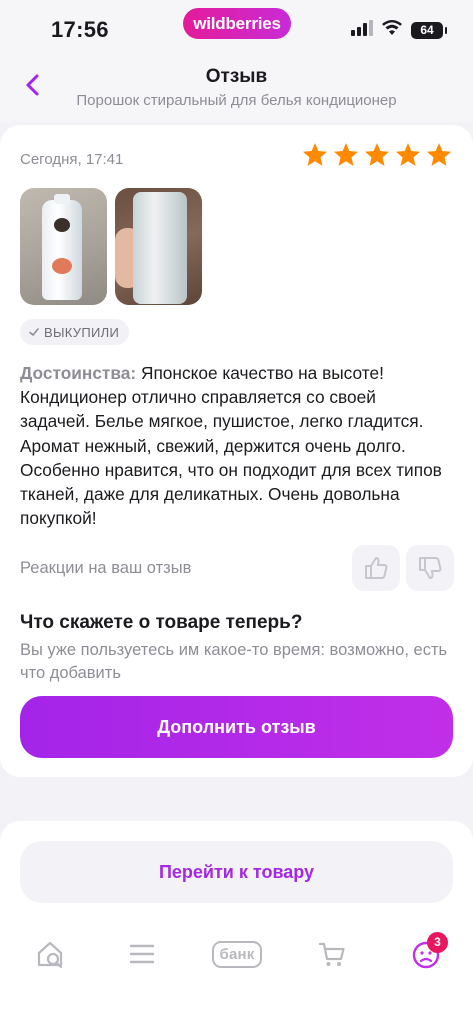 This screenshot has height=1024, width=473. Describe the element at coordinates (34, 332) in the screenshot. I see `check-icon` at that location.